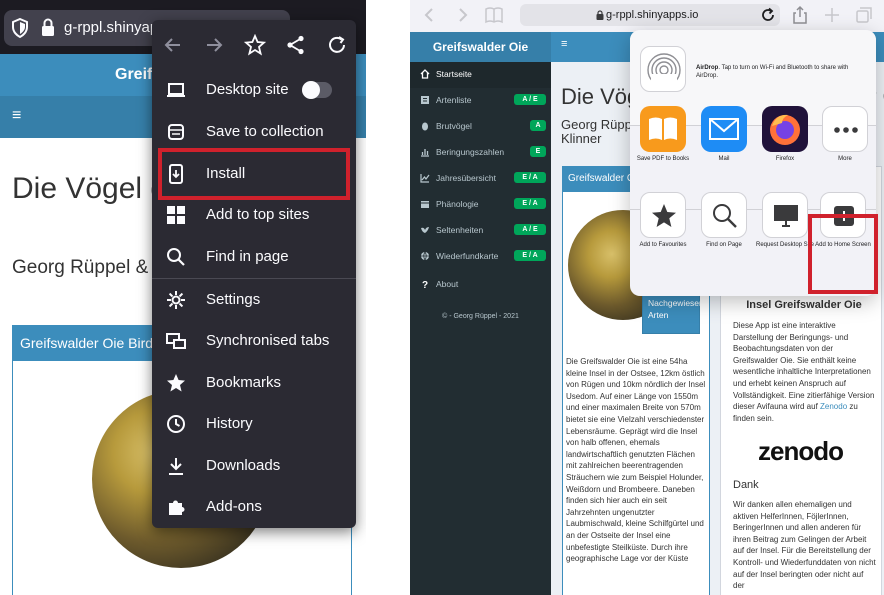 The height and width of the screenshot is (595, 884). Describe the element at coordinates (176, 341) in the screenshot. I see `synced-tabs-icon` at that location.